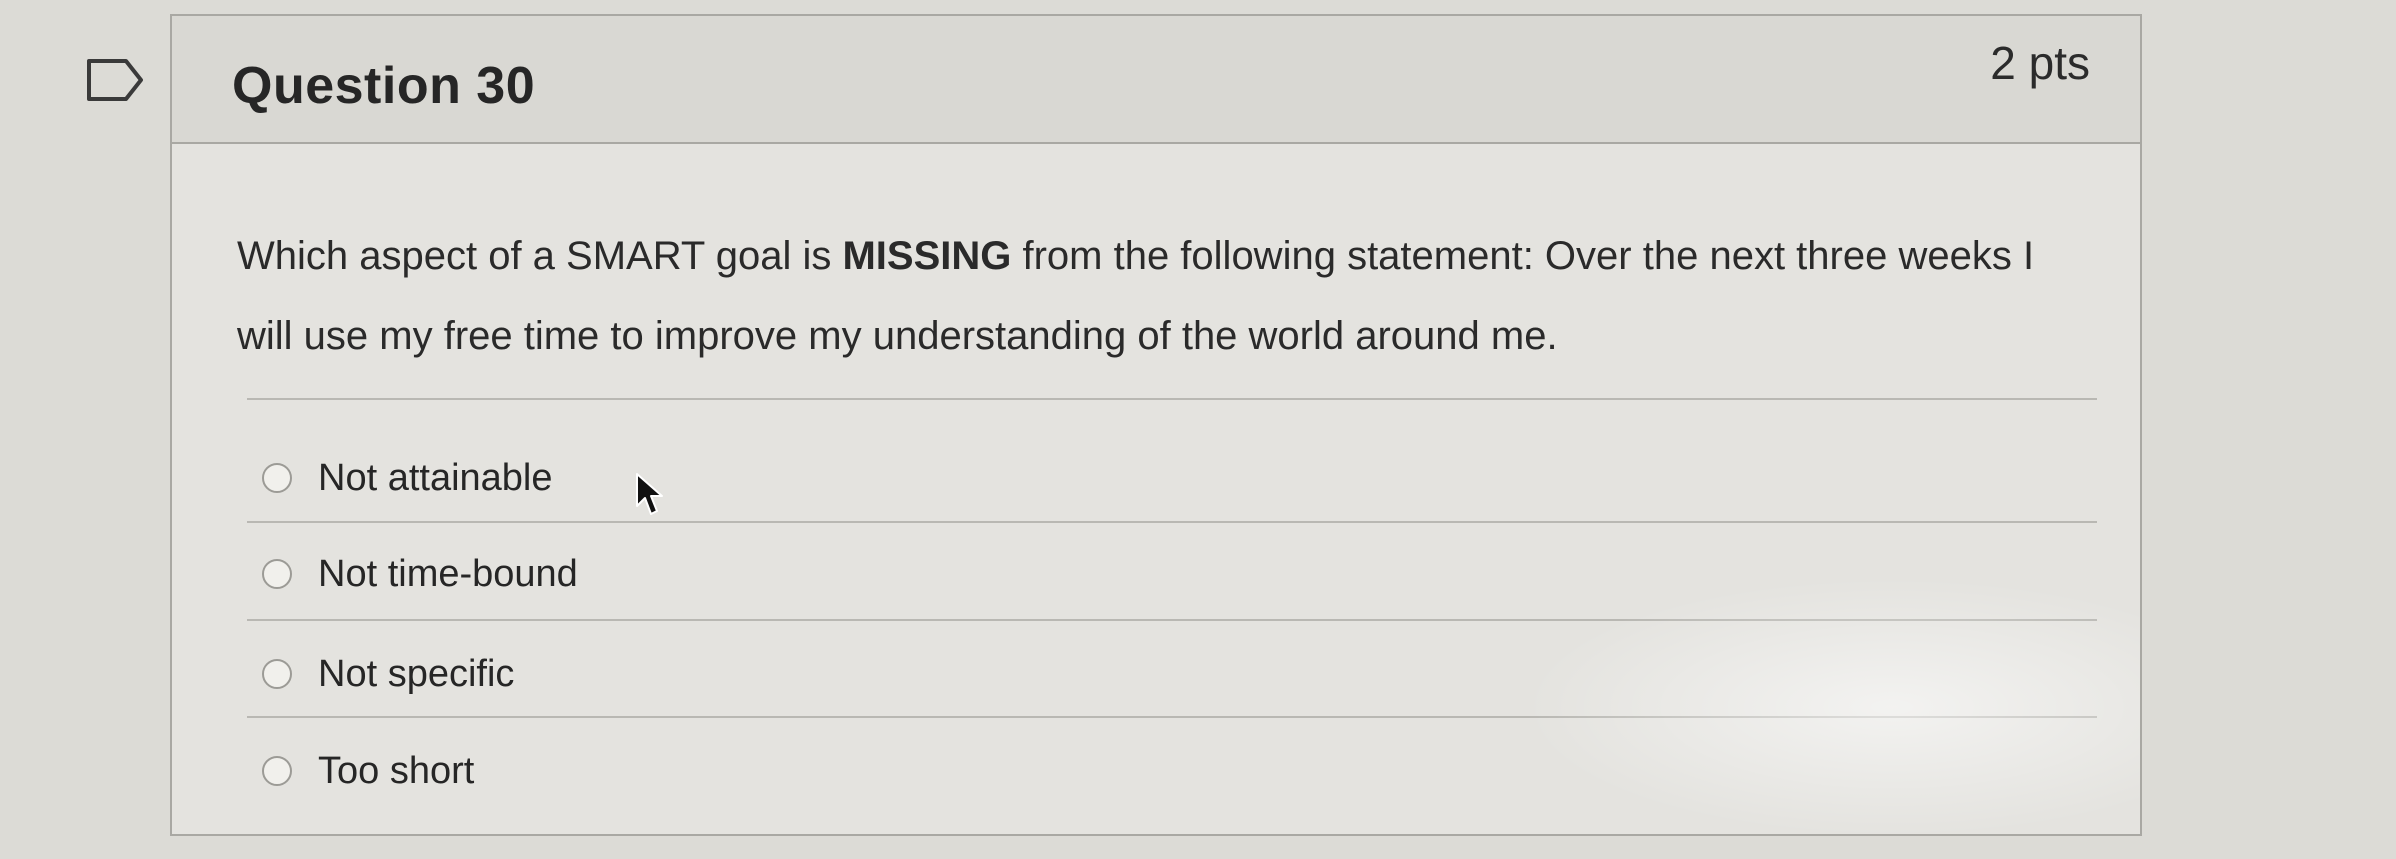  I want to click on answer-label: Not time-bound, so click(448, 573).